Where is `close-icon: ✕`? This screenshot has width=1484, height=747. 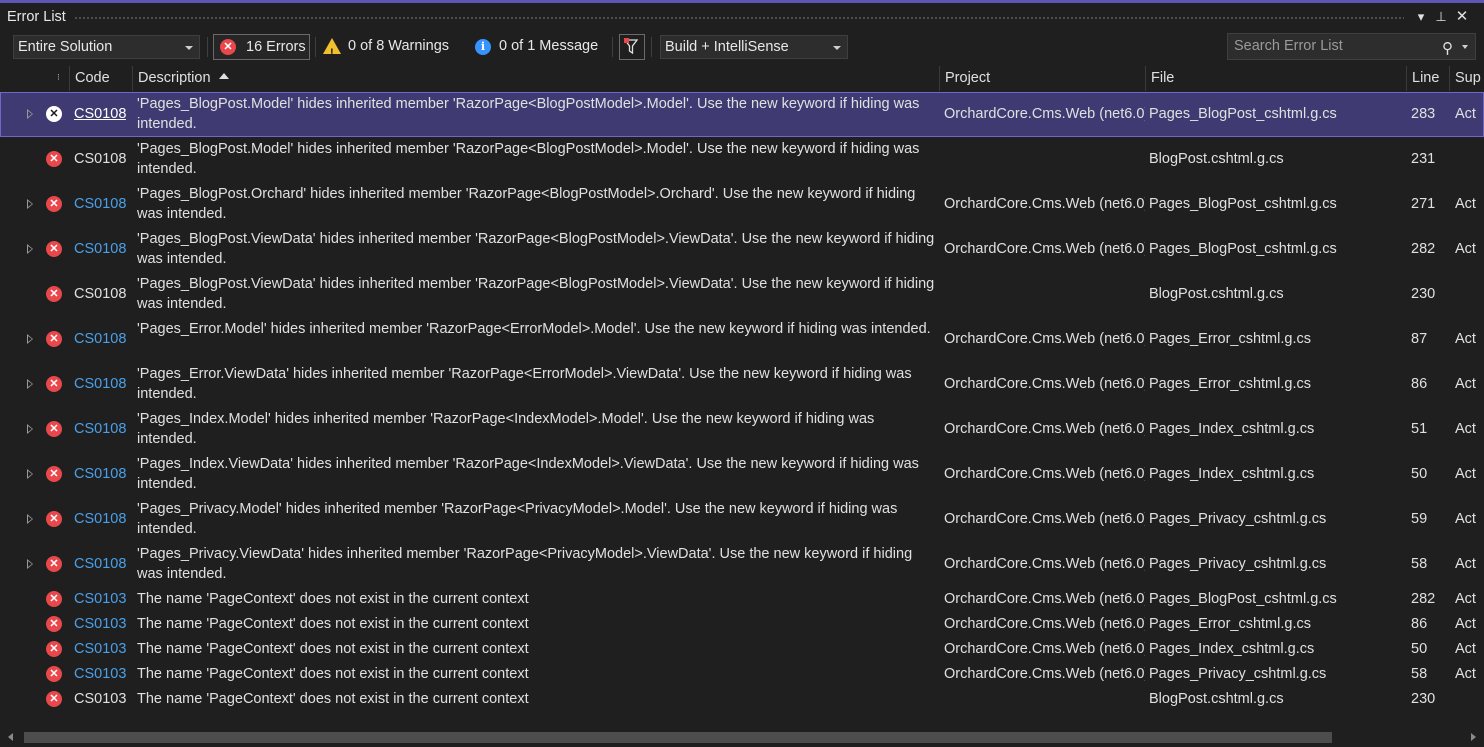
close-icon: ✕ is located at coordinates (1462, 17).